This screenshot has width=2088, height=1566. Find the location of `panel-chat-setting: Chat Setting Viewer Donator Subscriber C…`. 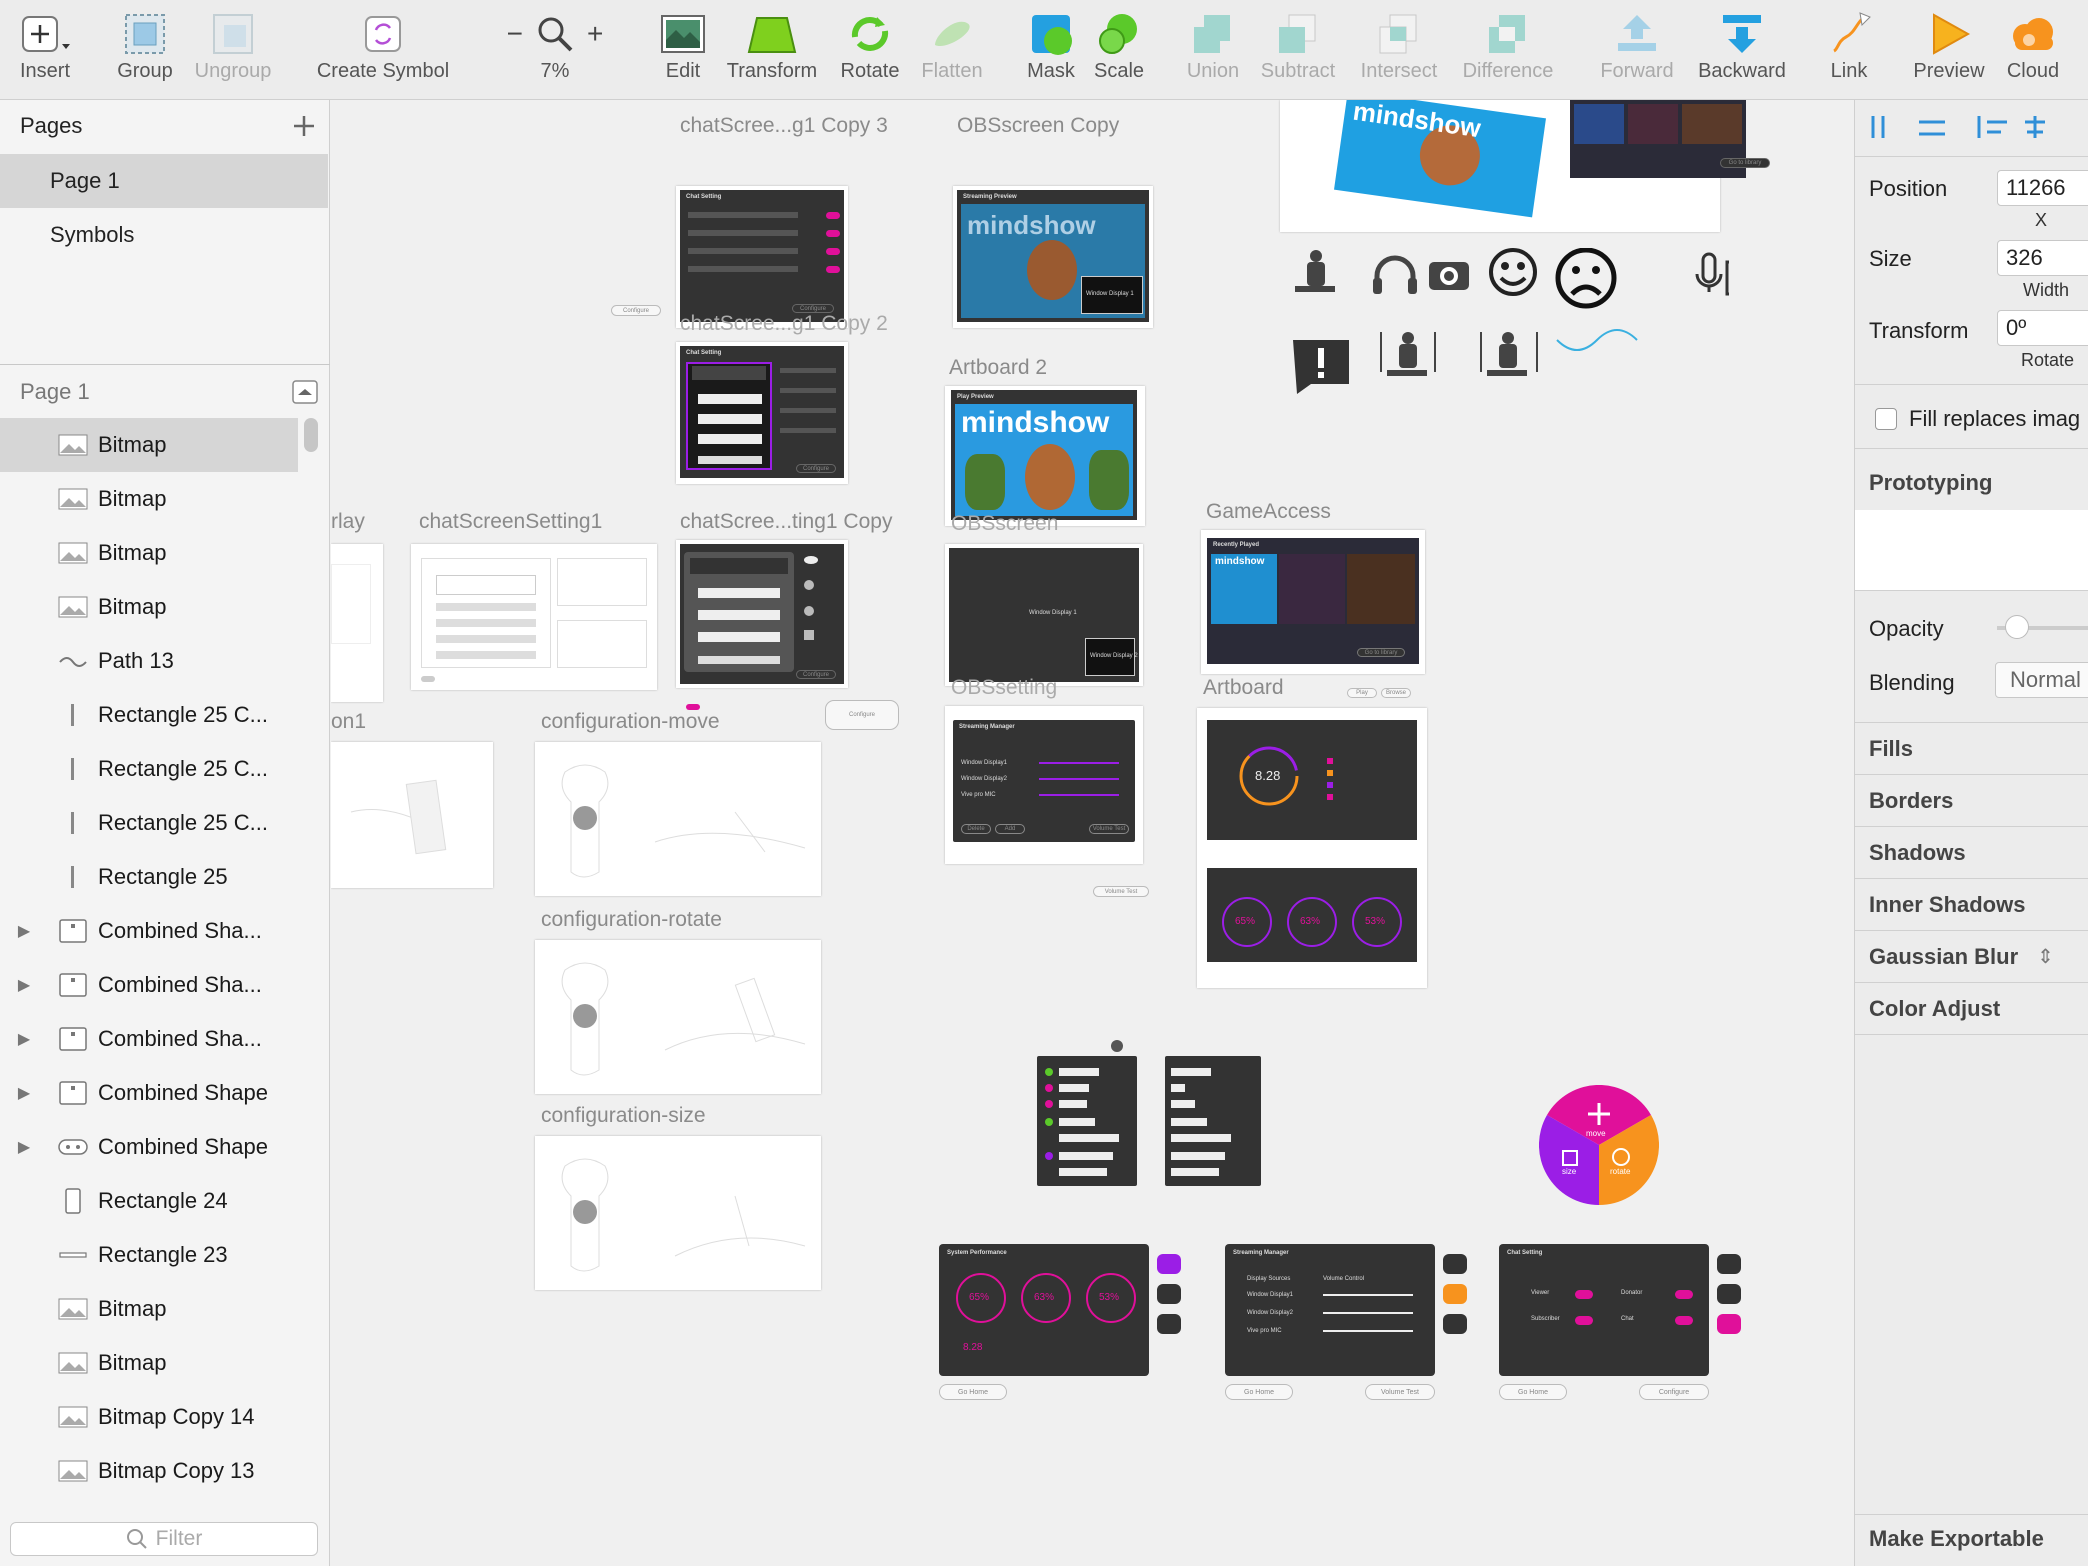

panel-chat-setting: Chat Setting Viewer Donator Subscriber C… is located at coordinates (1604, 1310).